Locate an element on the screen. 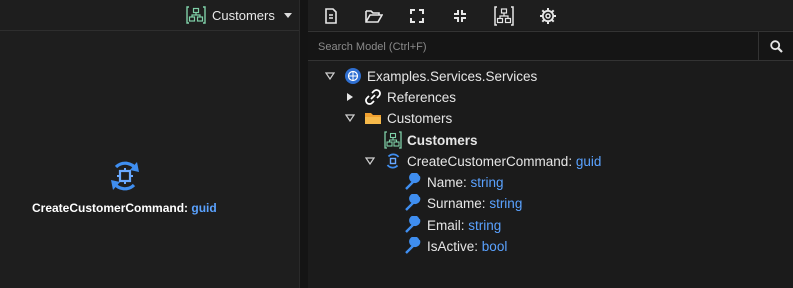  open-folder-button is located at coordinates (374, 16).